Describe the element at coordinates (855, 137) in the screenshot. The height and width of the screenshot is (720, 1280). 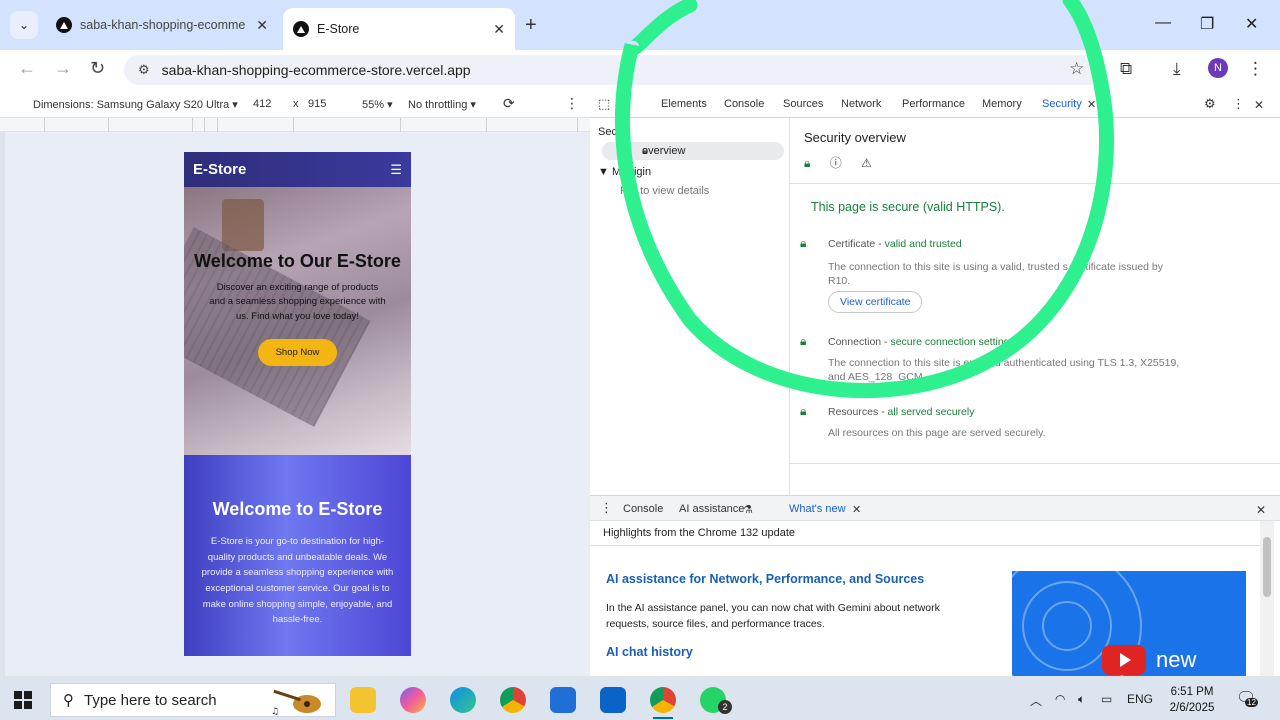
I see `security-overview-title: Security overview` at that location.